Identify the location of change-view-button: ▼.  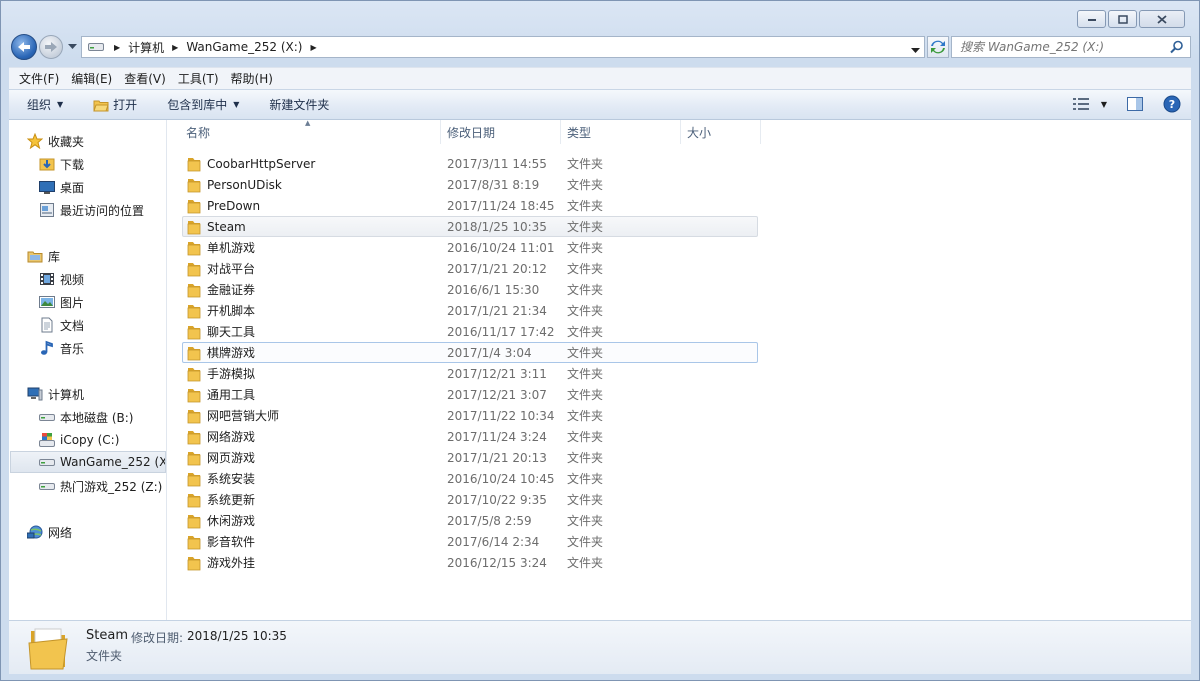
(1089, 104).